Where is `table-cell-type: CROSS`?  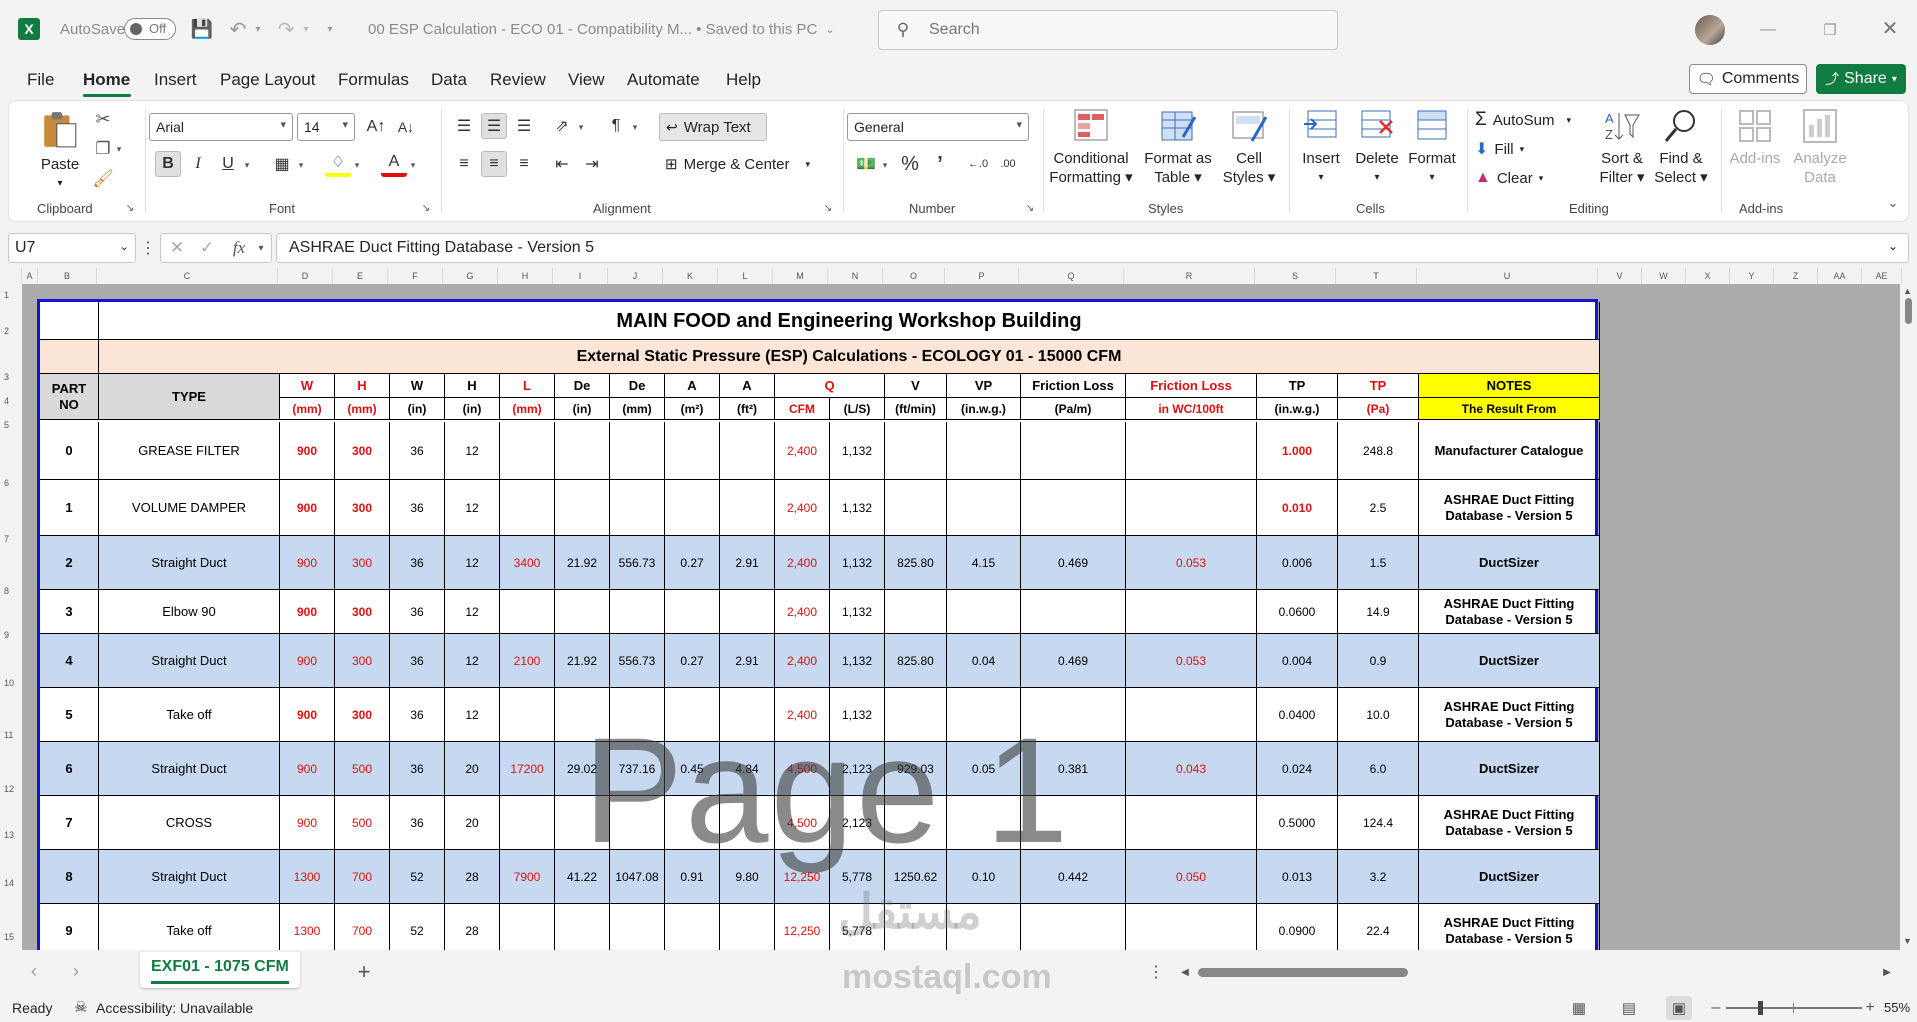
table-cell-type: CROSS is located at coordinates (189, 823).